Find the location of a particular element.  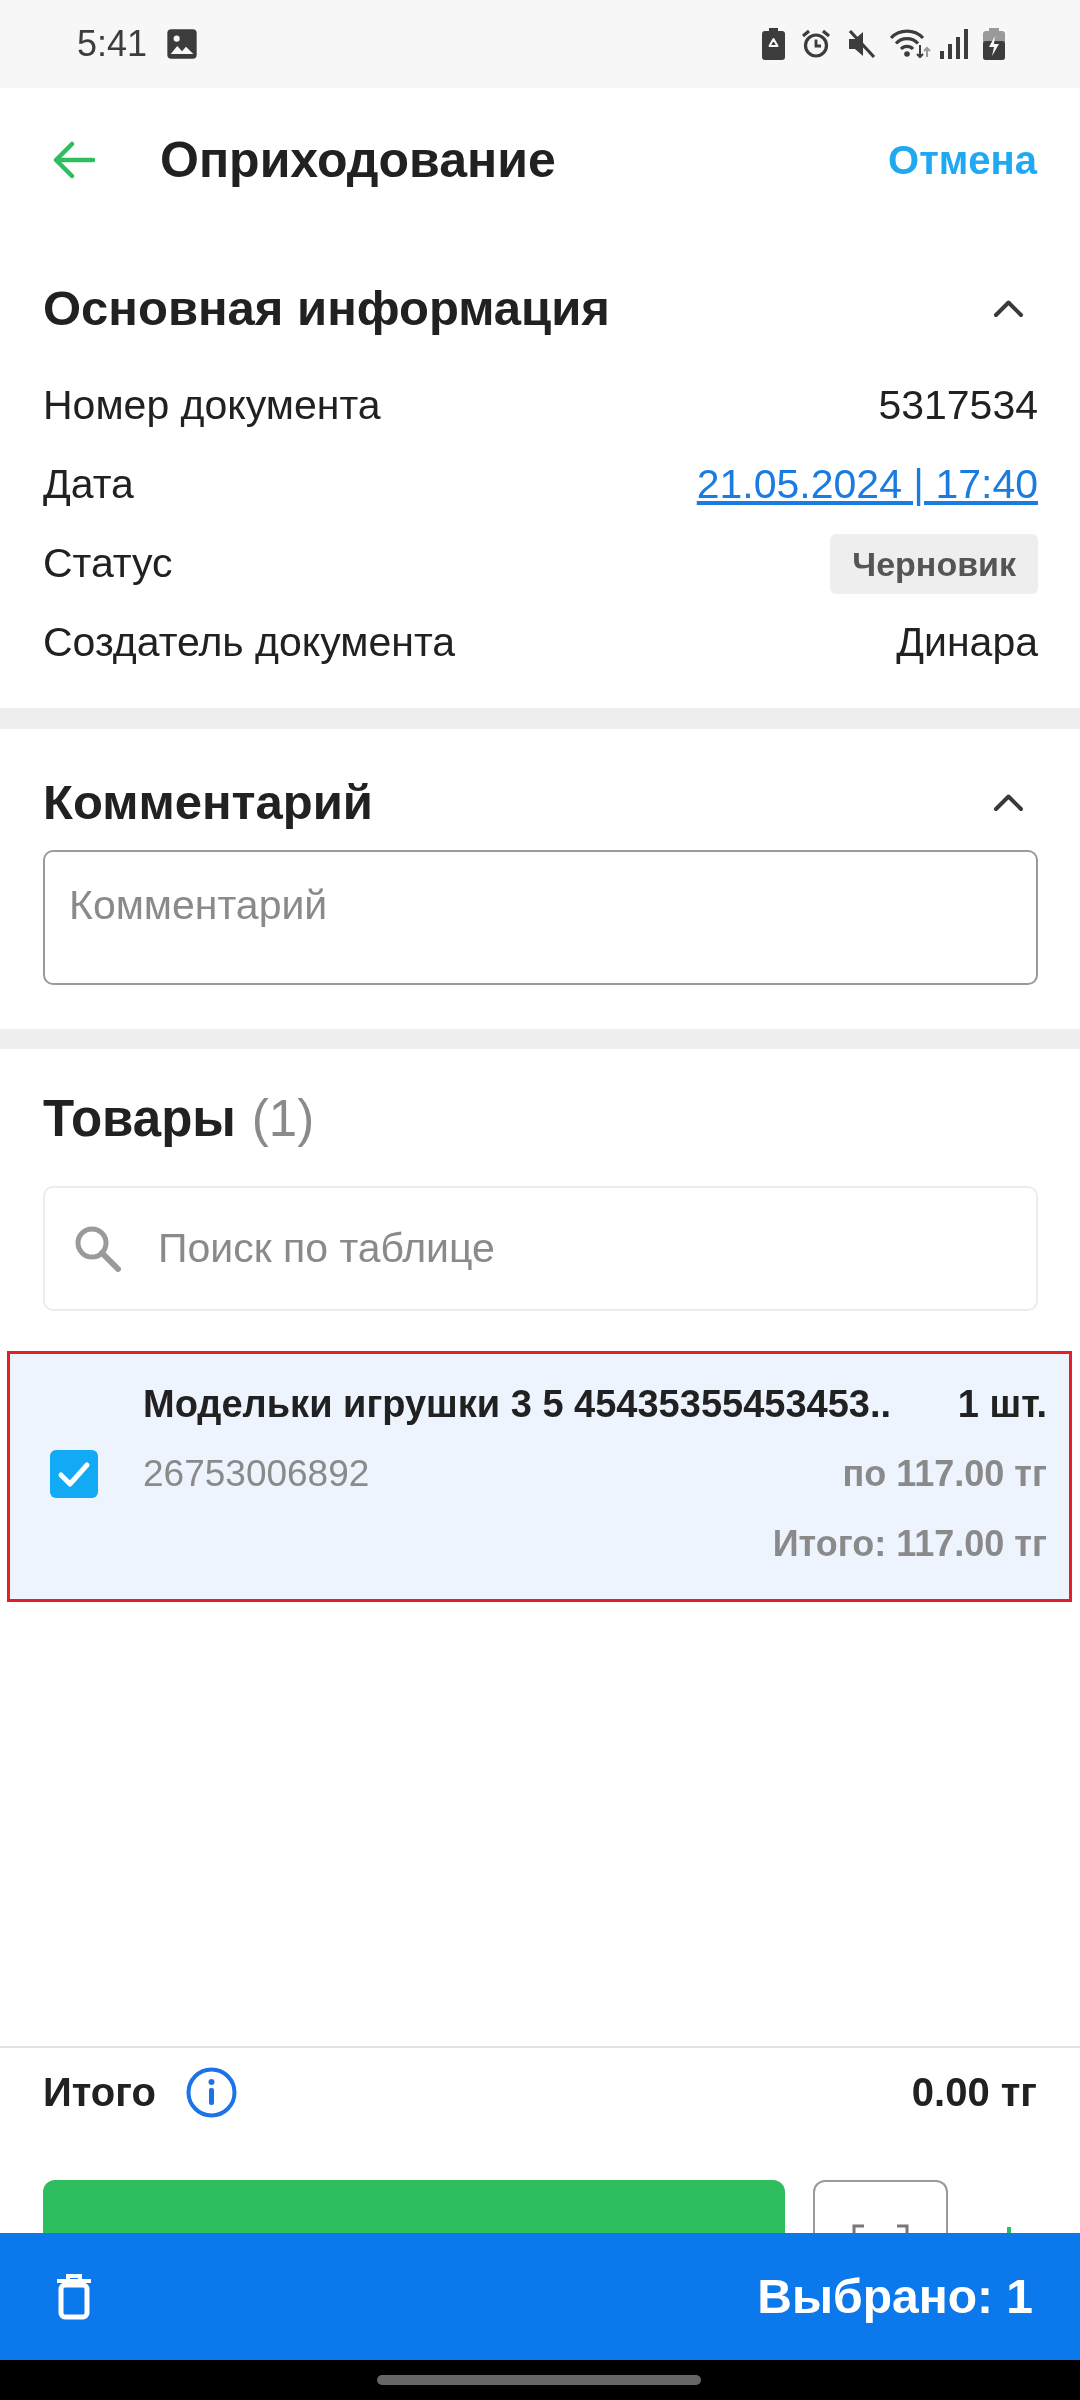

signal-icon is located at coordinates (954, 44).